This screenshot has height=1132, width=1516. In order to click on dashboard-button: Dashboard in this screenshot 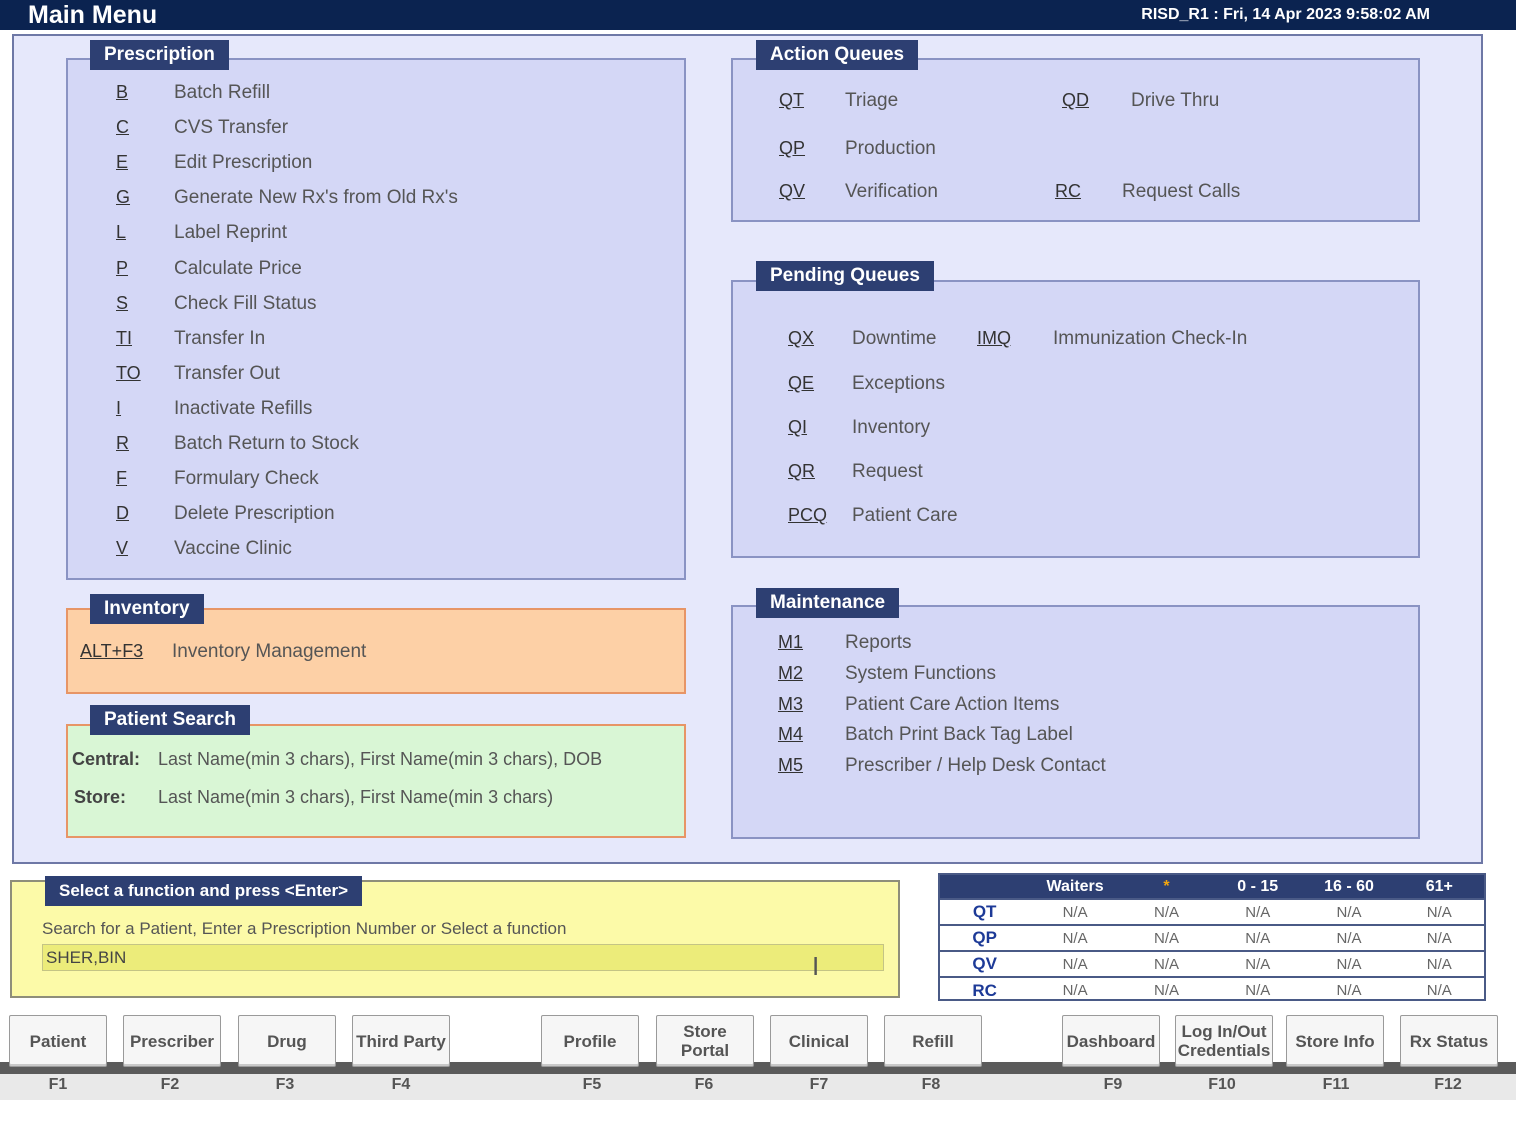, I will do `click(1111, 1041)`.